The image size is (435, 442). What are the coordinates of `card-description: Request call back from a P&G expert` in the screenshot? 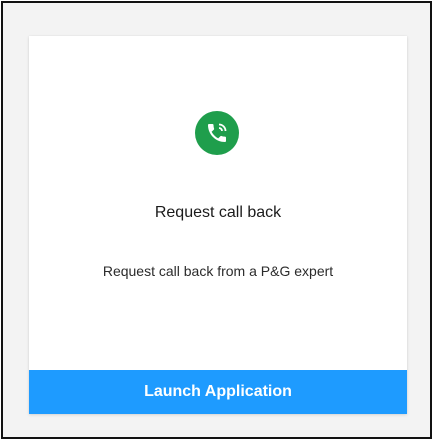 It's located at (218, 271).